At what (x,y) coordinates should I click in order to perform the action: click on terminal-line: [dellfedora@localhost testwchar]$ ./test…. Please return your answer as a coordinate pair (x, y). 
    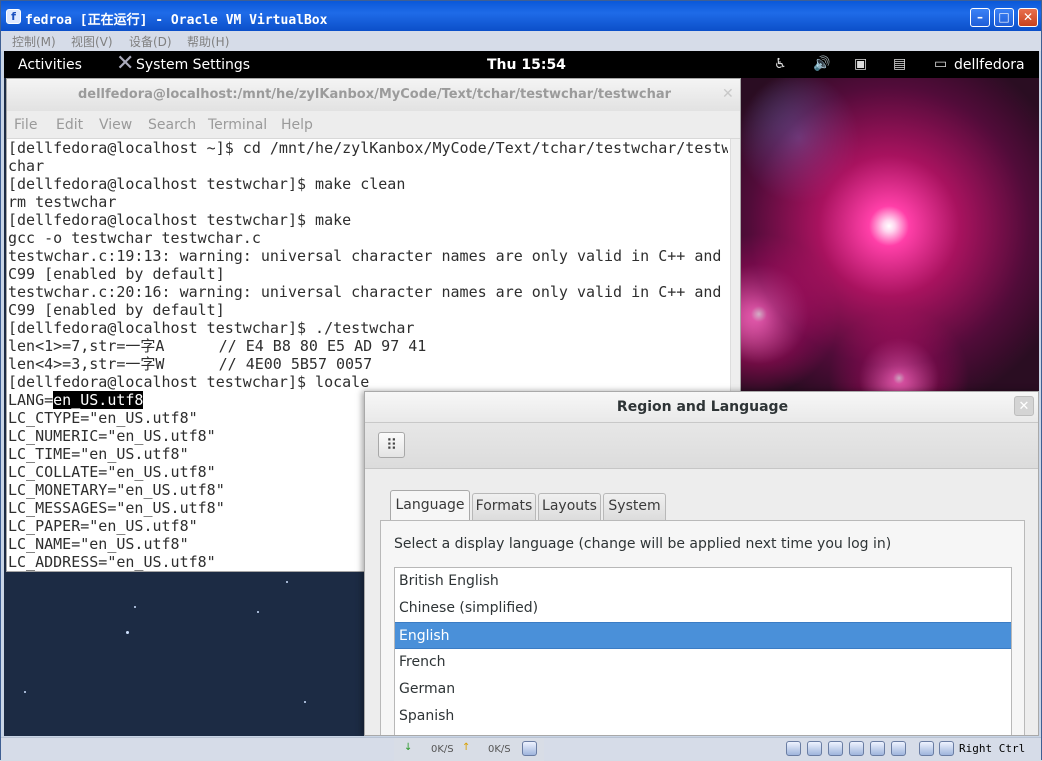
    Looking at the image, I should click on (211, 328).